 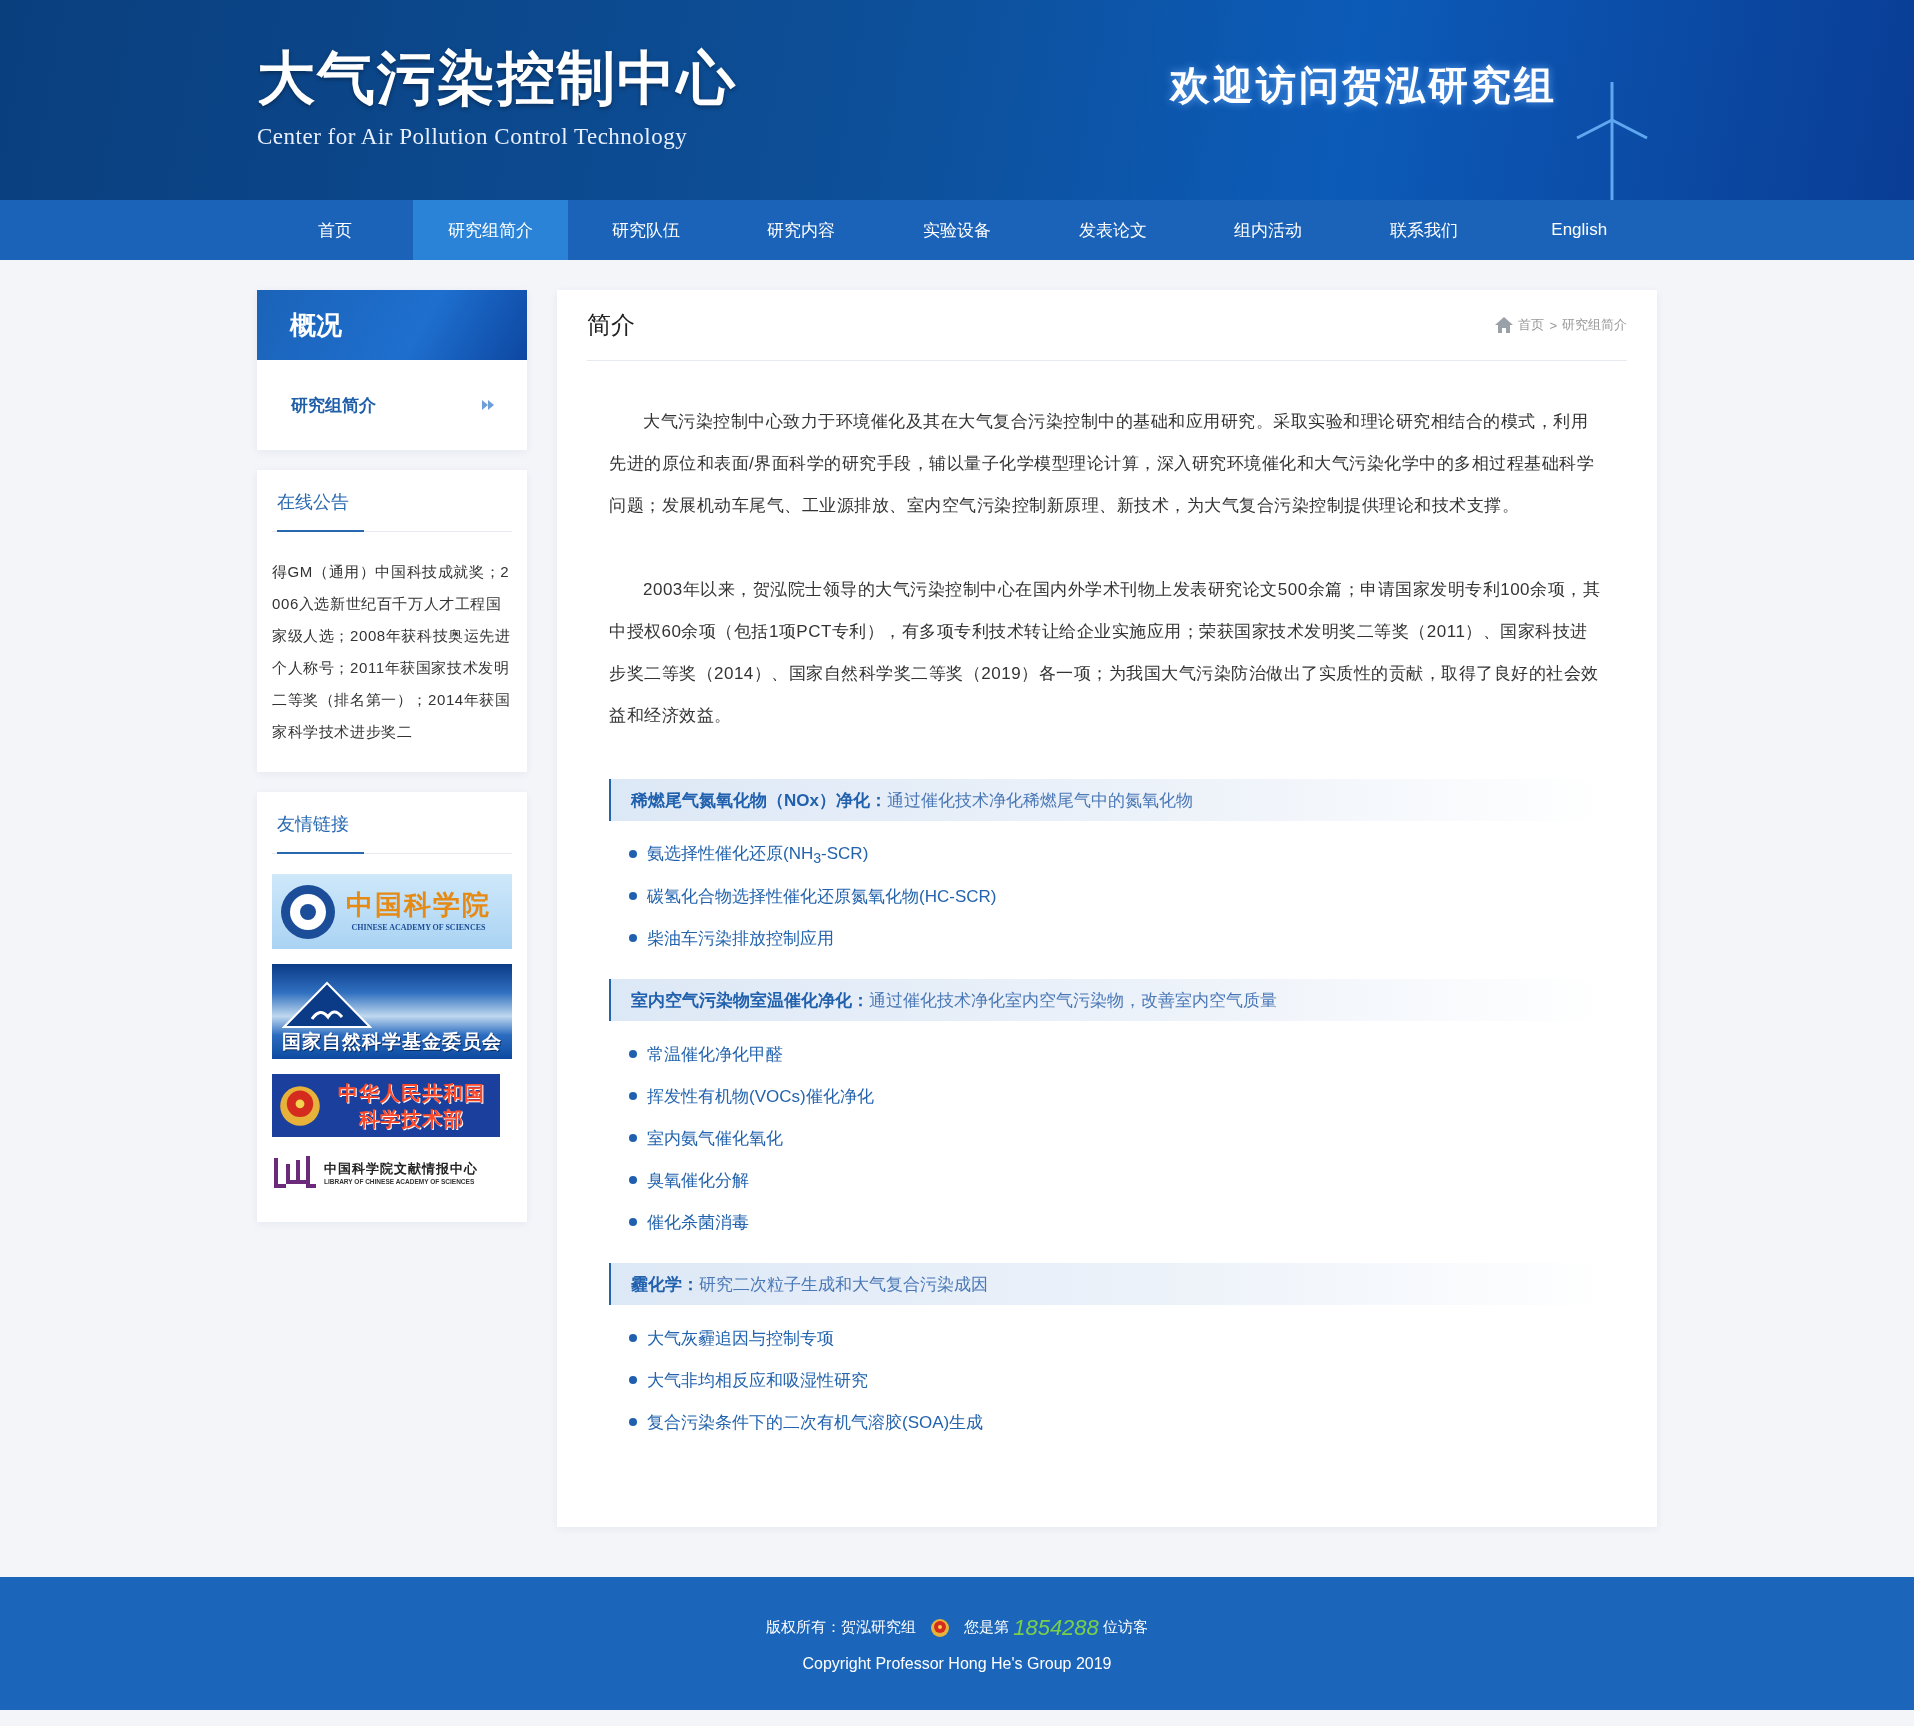 What do you see at coordinates (1125, 1627) in the screenshot?
I see `visitor-suffix: 位访客` at bounding box center [1125, 1627].